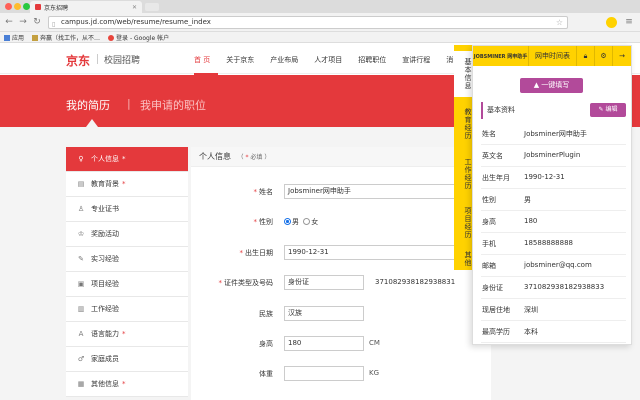 The width and height of the screenshot is (640, 400). Describe the element at coordinates (291, 222) in the screenshot. I see `gender-male-radio: 男` at that location.